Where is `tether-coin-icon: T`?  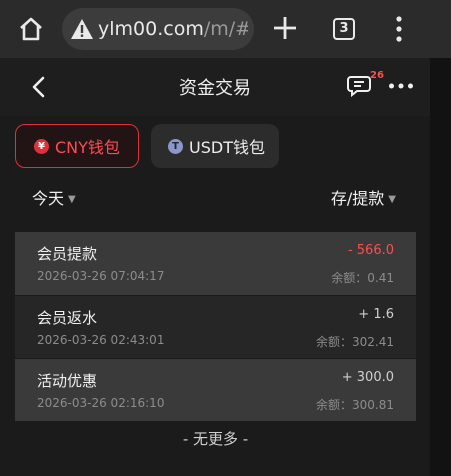
tether-coin-icon: T is located at coordinates (175, 146).